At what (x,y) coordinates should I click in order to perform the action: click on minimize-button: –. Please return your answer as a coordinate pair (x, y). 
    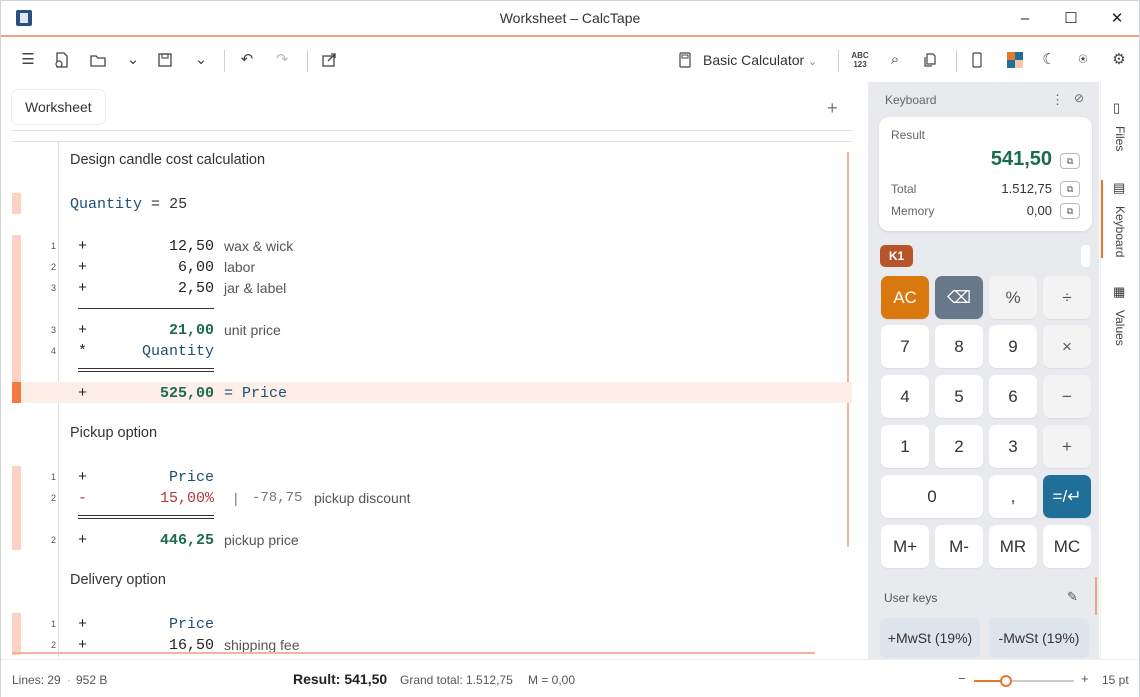
    Looking at the image, I should click on (1025, 19).